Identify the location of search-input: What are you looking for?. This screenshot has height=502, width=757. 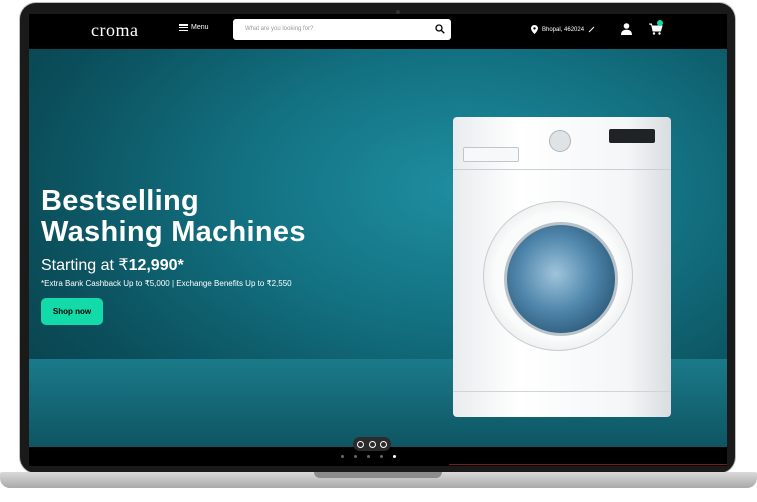
(342, 29).